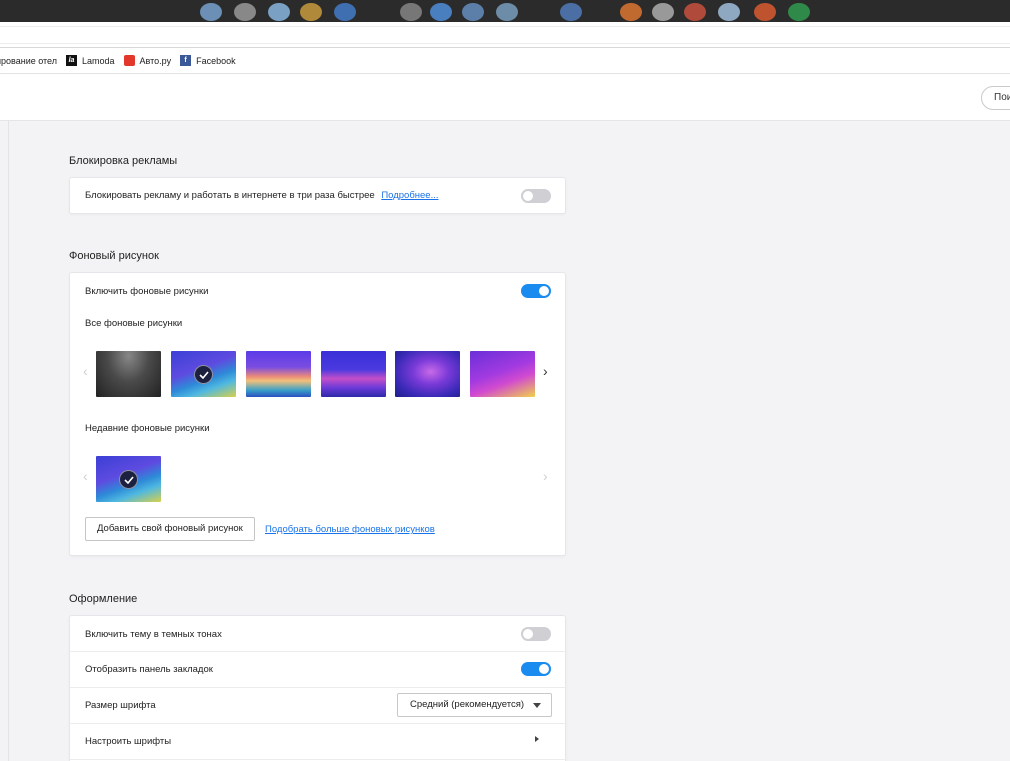  What do you see at coordinates (186, 60) in the screenshot?
I see `facebook-icon: f` at bounding box center [186, 60].